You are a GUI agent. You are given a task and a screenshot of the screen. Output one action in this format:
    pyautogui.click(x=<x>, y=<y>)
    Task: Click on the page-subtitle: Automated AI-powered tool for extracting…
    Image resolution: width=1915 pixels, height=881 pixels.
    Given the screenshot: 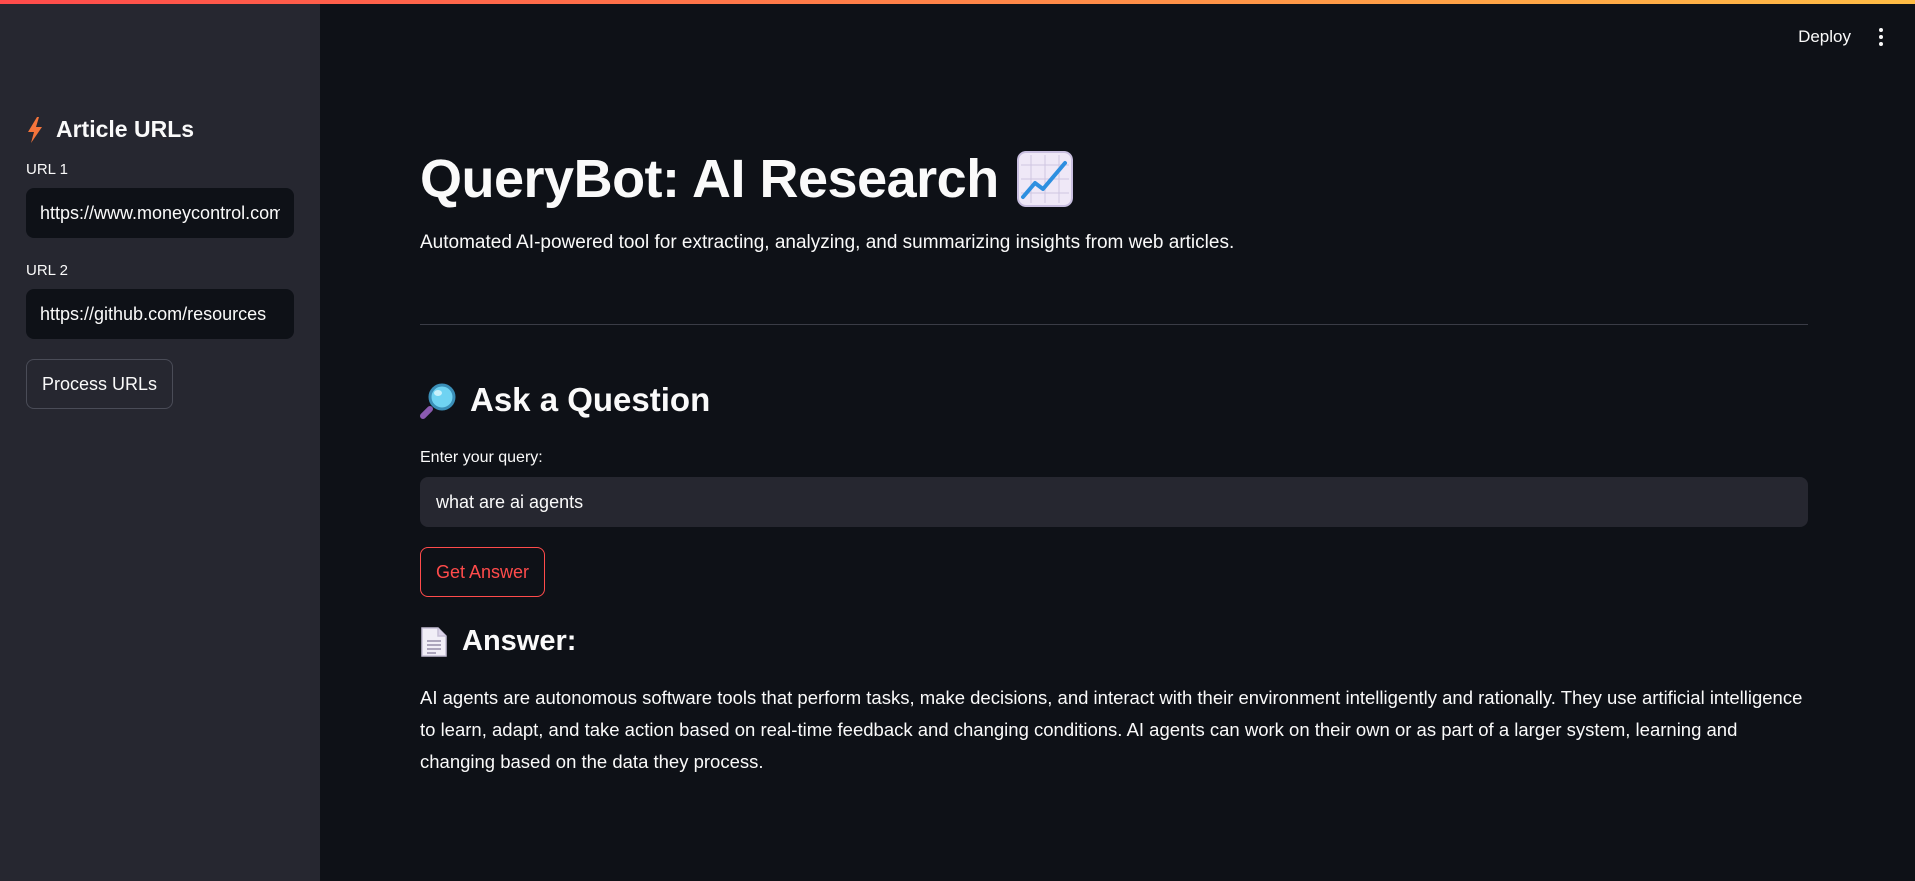 What is the action you would take?
    pyautogui.click(x=827, y=242)
    